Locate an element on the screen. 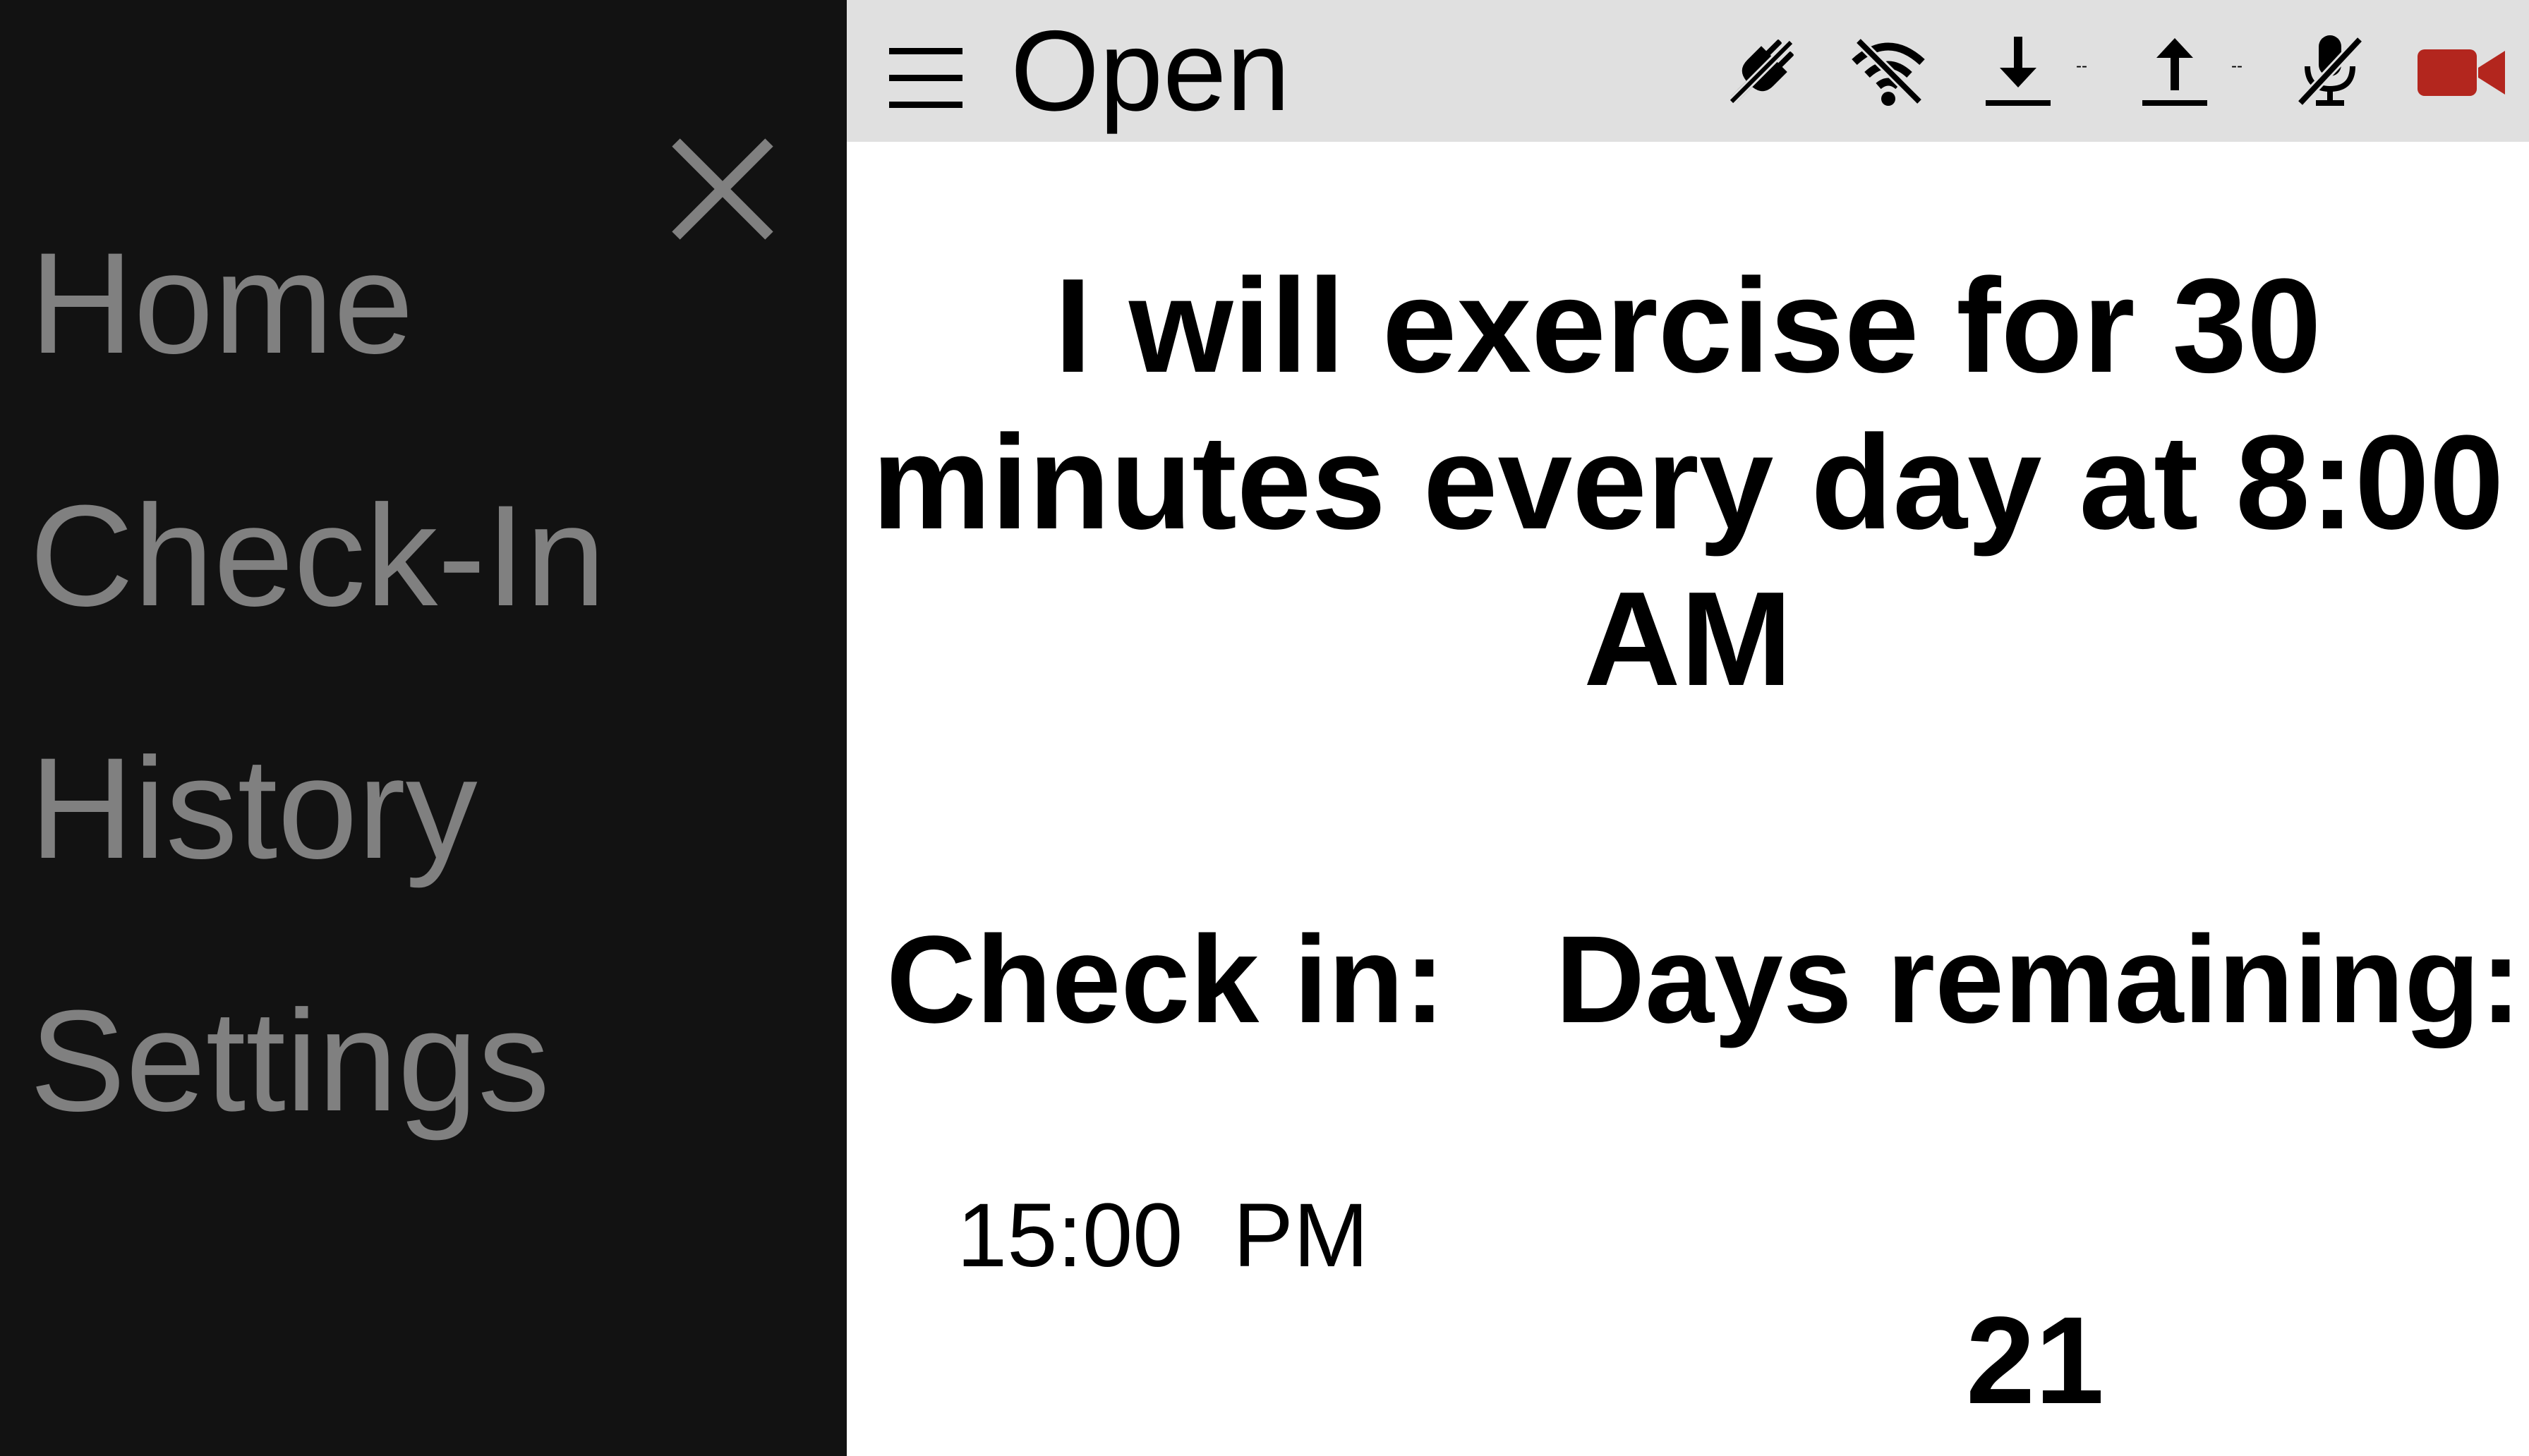 This screenshot has height=1456, width=2529. upload-indicator is located at coordinates (2174, 71).